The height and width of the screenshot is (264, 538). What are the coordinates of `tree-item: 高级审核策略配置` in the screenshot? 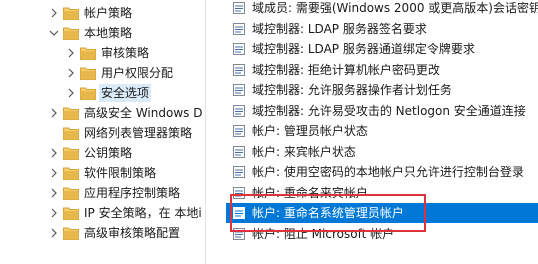 It's located at (91, 233).